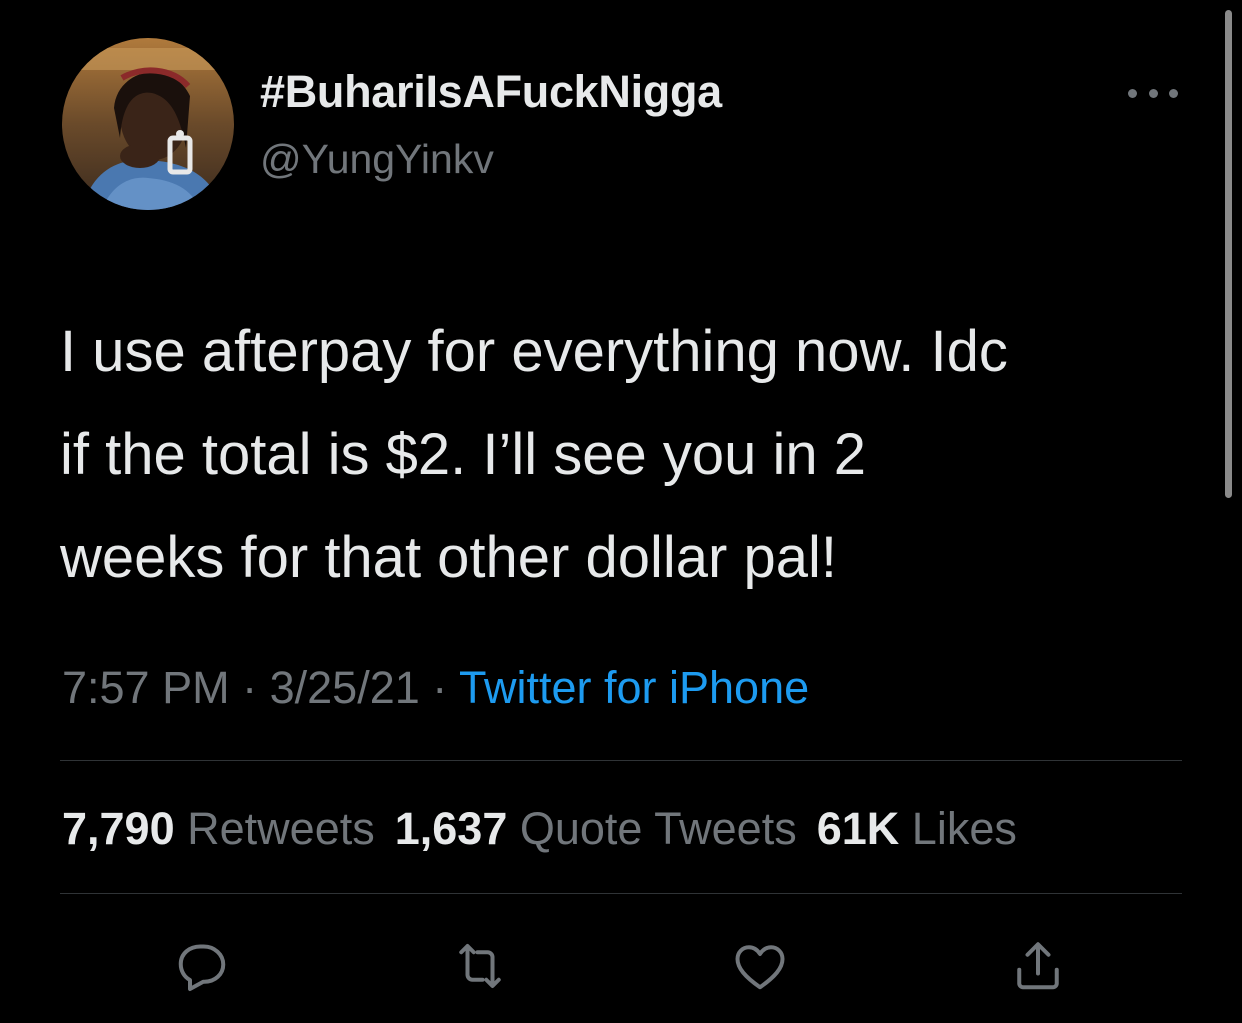 The height and width of the screenshot is (1023, 1242). Describe the element at coordinates (118, 828) in the screenshot. I see `retweets-count: 7,790` at that location.